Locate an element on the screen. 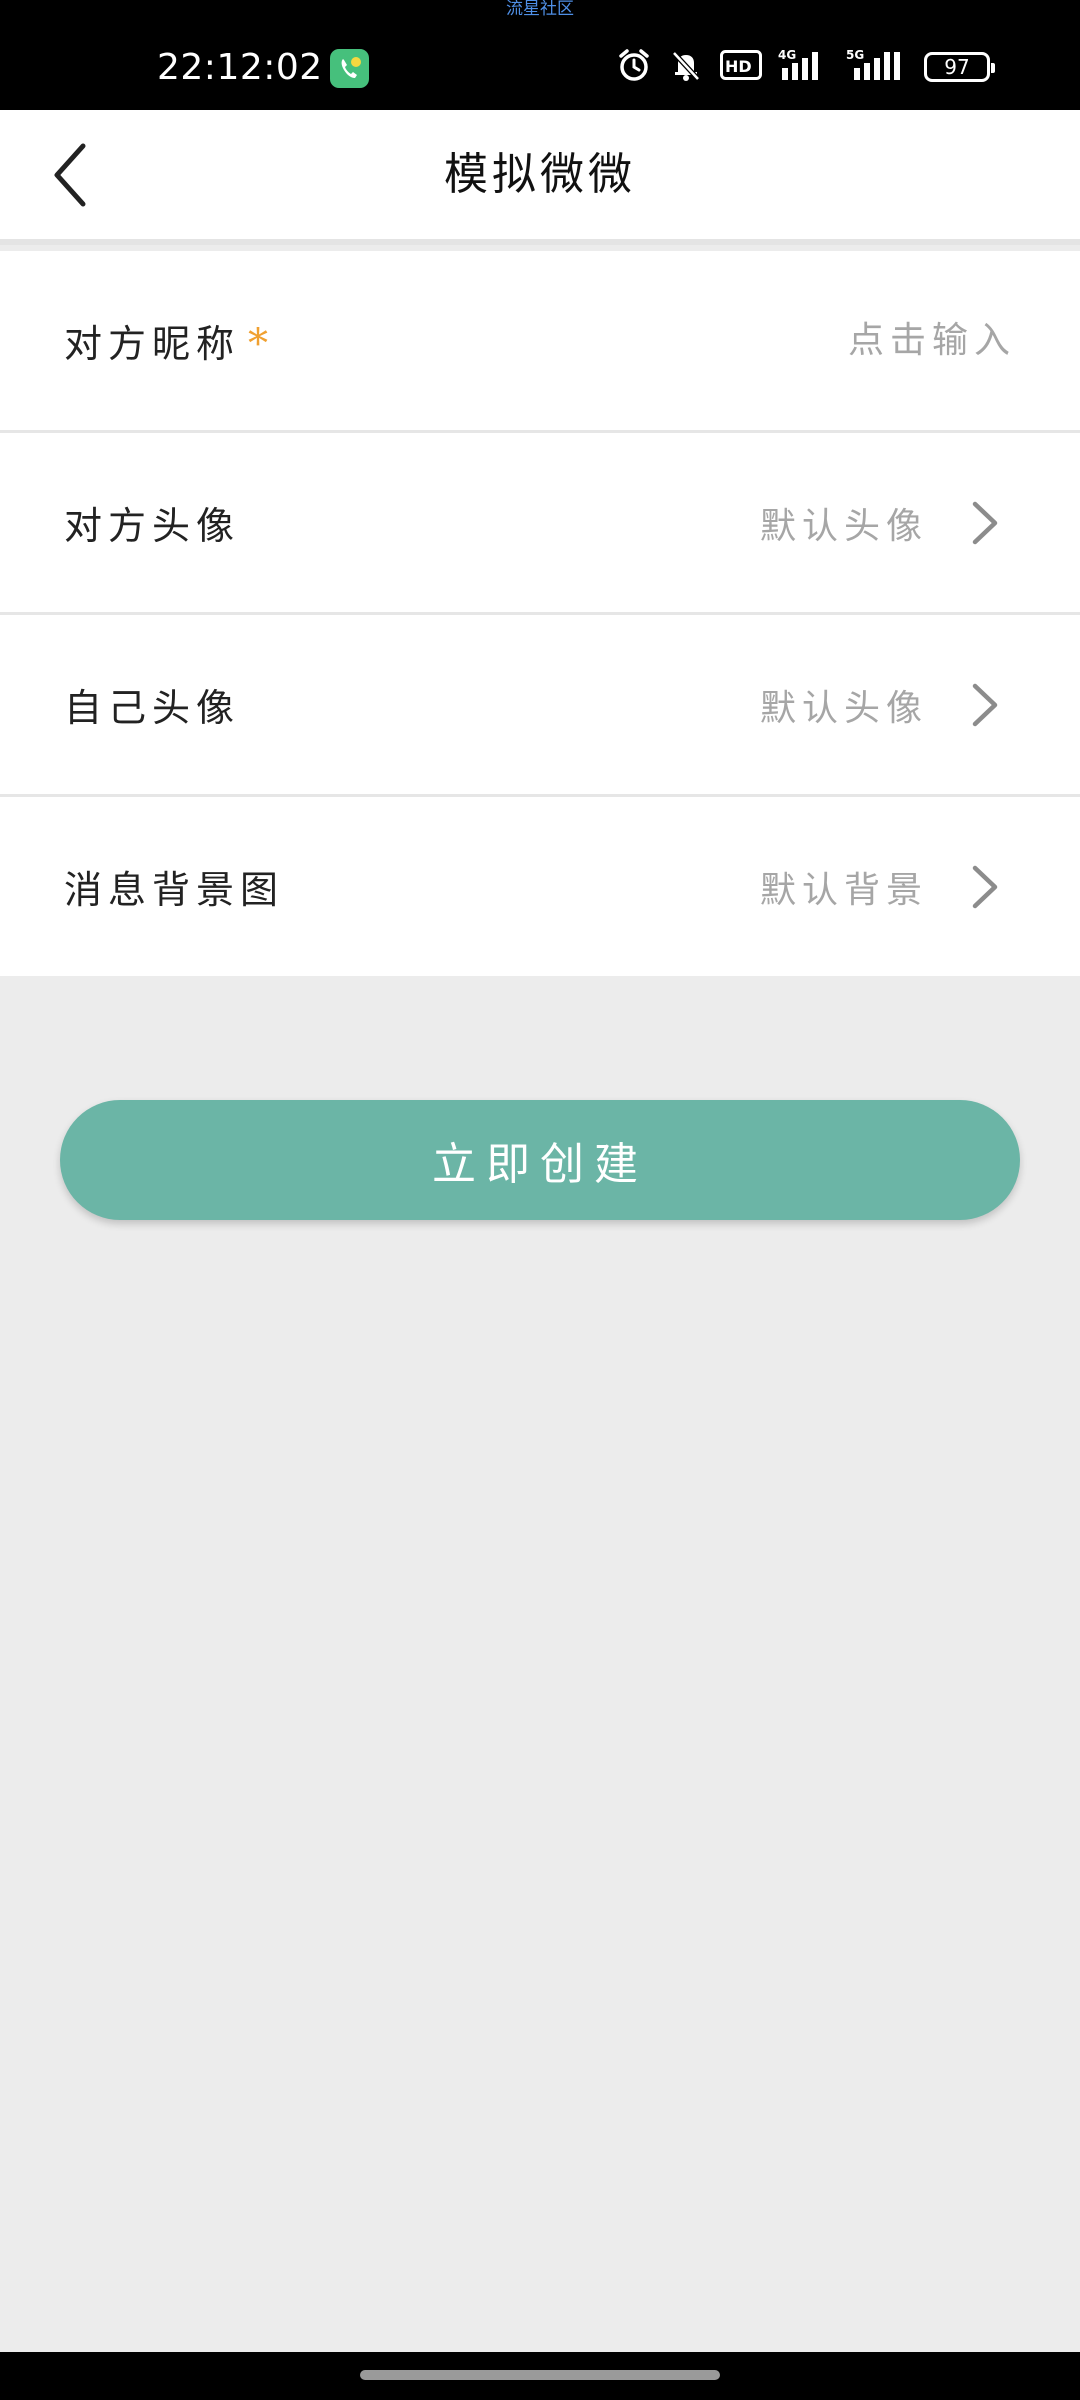 The height and width of the screenshot is (2400, 1080). create-button: 立即创建 is located at coordinates (540, 1160).